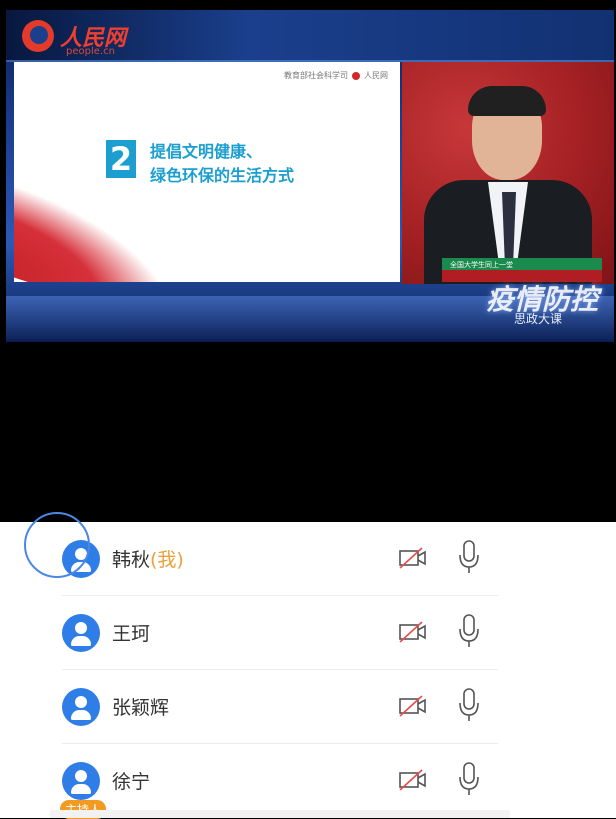 The image size is (616, 819). Describe the element at coordinates (121, 159) in the screenshot. I see `slide-section-number: 2` at that location.